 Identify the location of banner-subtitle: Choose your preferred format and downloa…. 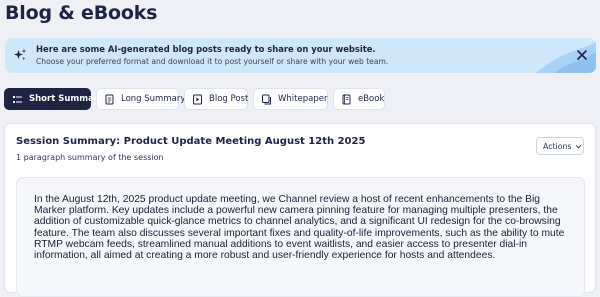
(212, 61).